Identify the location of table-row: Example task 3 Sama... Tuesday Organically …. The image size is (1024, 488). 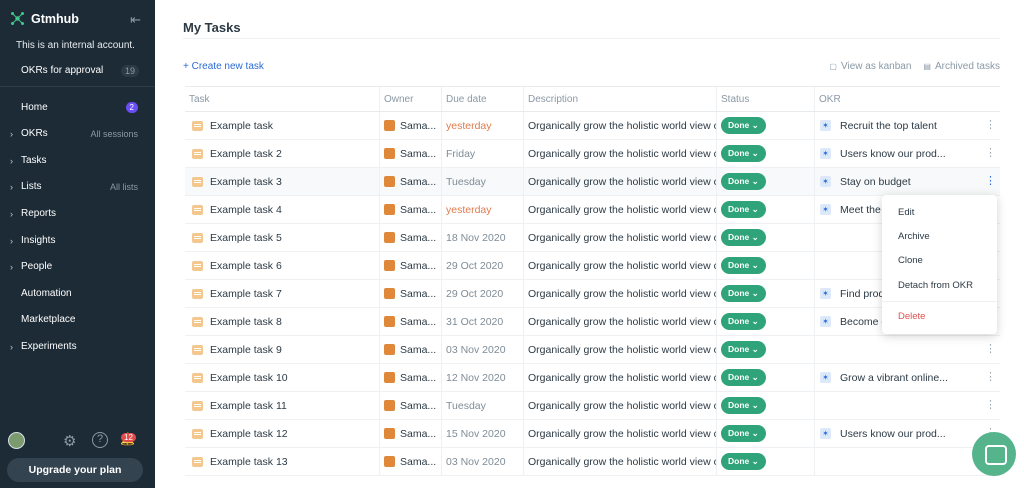
(592, 181).